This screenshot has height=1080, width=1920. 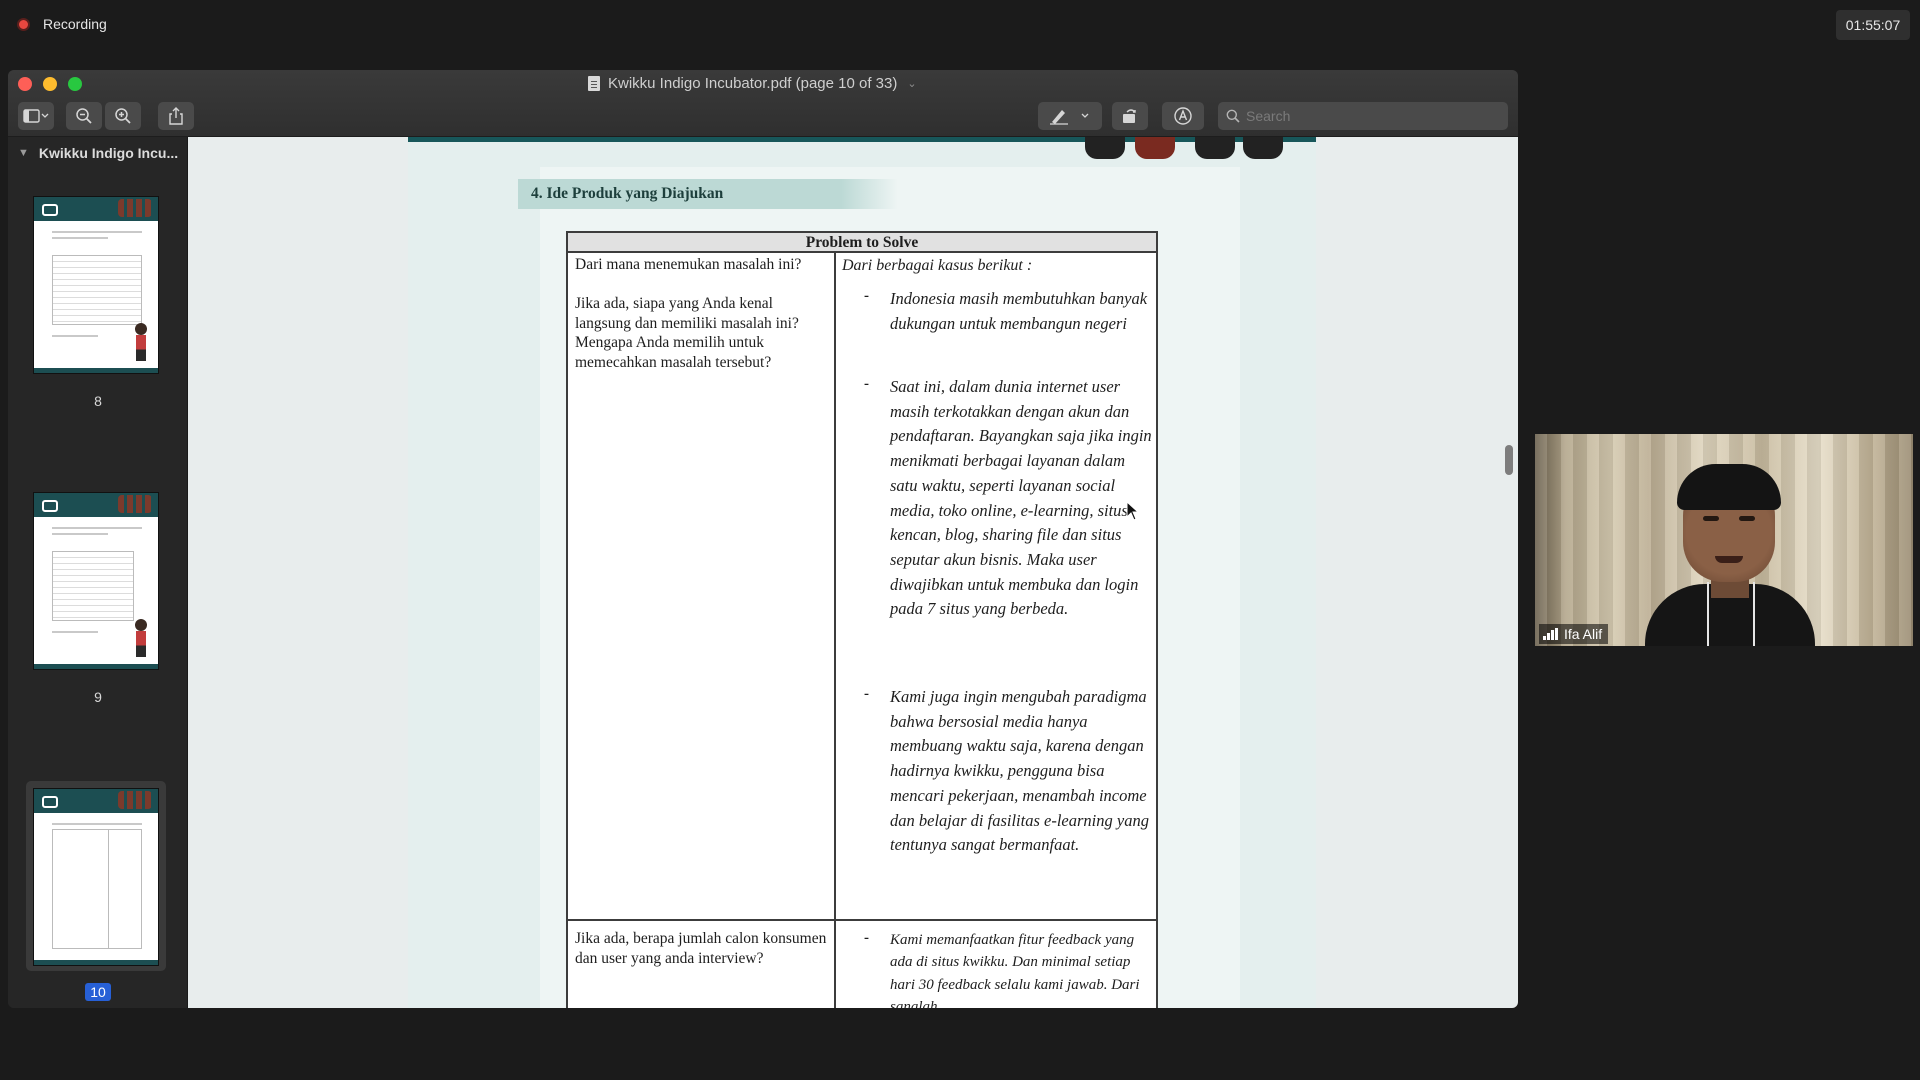 I want to click on markup-circle-icon, so click(x=1183, y=116).